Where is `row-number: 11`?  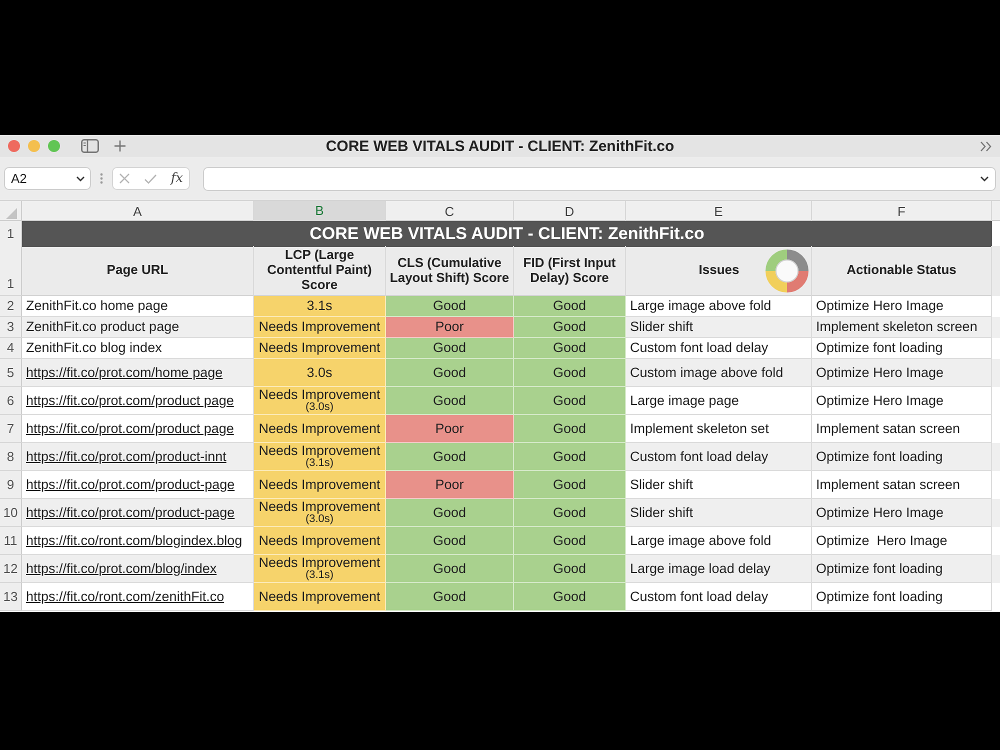 row-number: 11 is located at coordinates (11, 541).